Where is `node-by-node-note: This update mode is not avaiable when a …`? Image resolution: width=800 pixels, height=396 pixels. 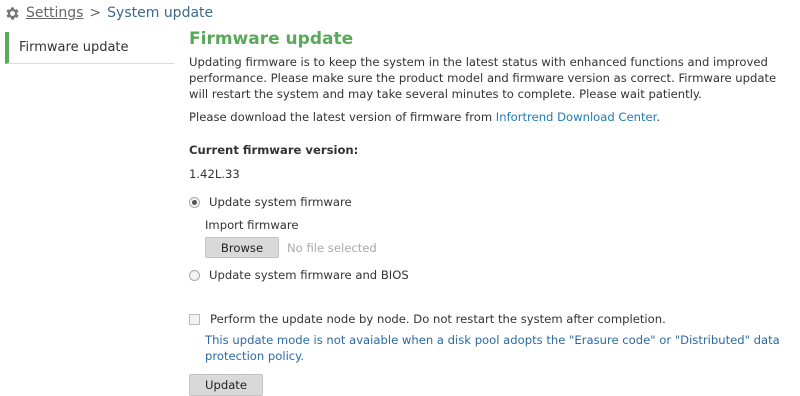
node-by-node-note: This update mode is not avaiable when a … is located at coordinates (492, 348).